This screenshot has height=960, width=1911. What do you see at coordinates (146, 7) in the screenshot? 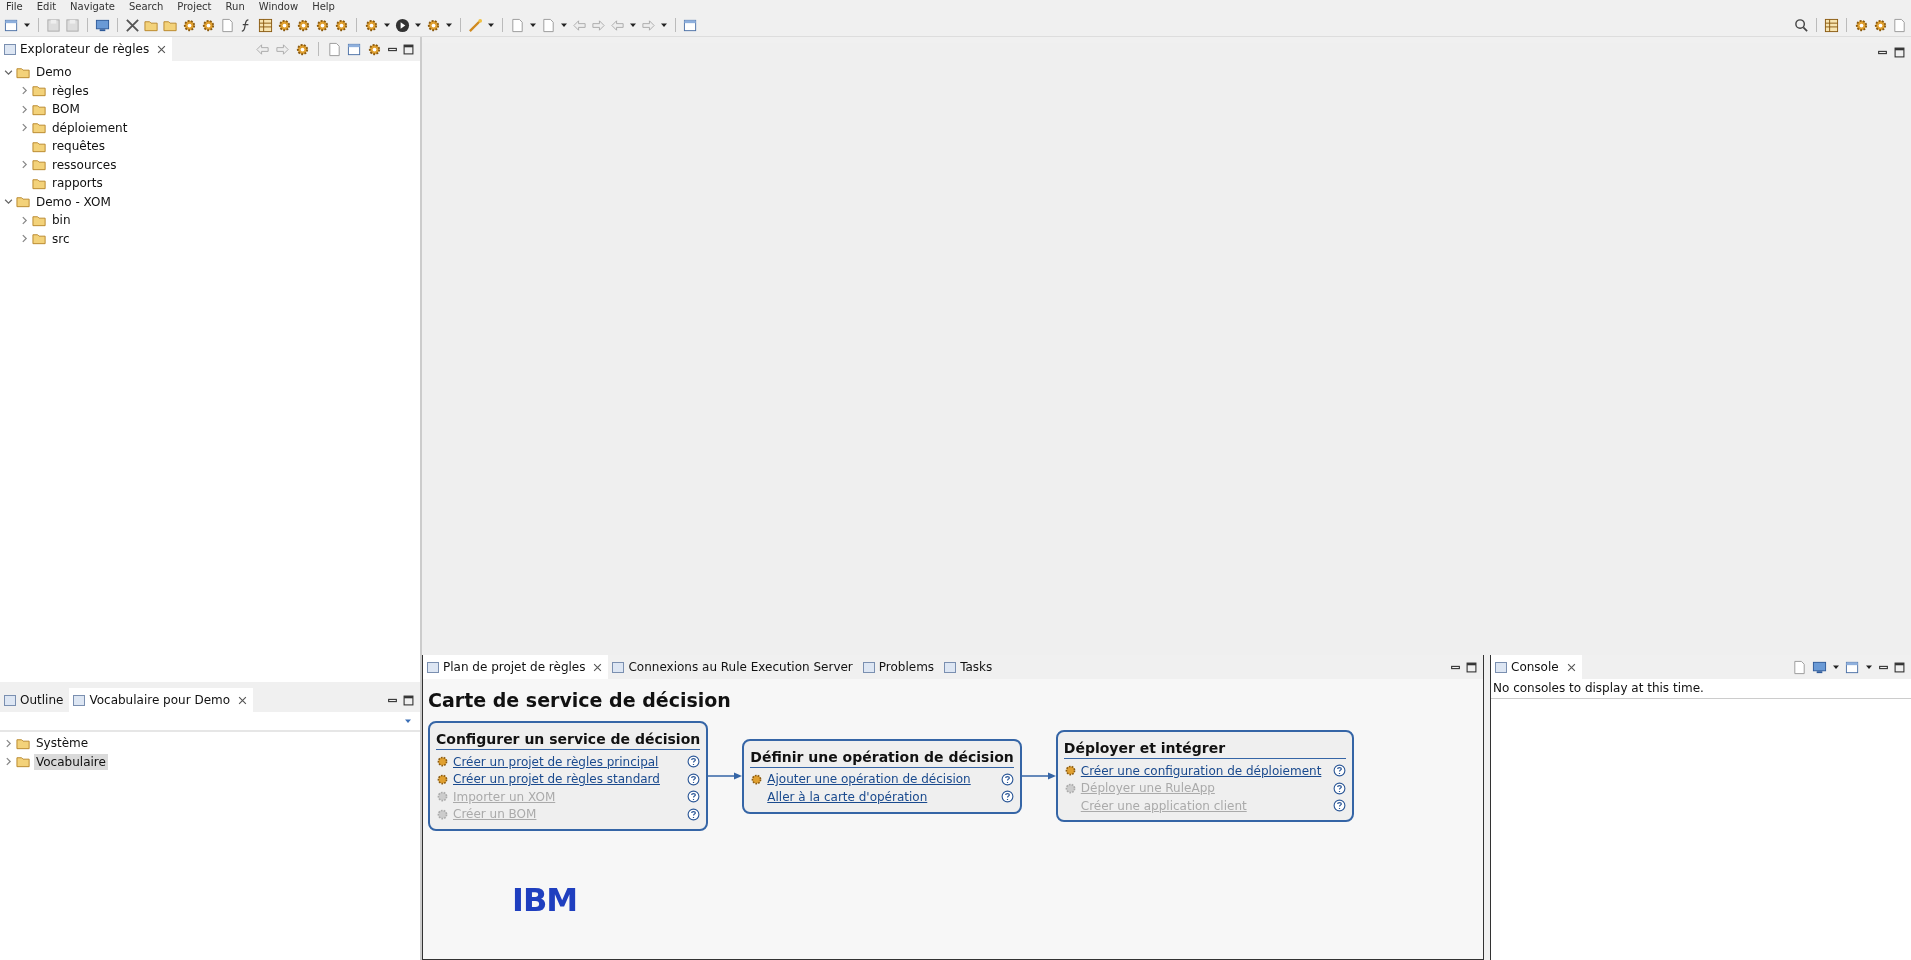
I see `menu-item: Search` at bounding box center [146, 7].